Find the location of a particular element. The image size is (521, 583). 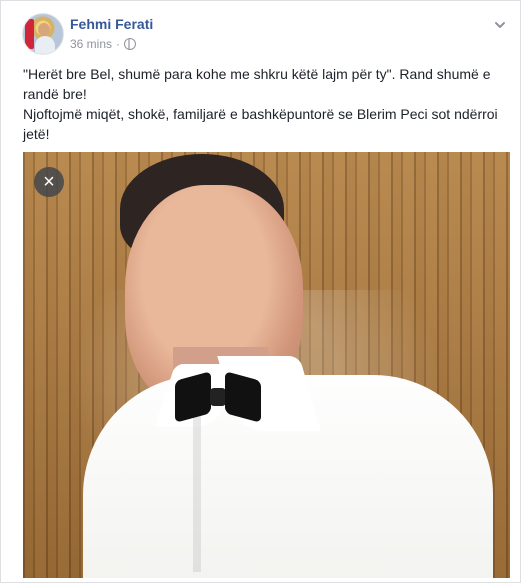

bowtie-knot is located at coordinates (218, 397).